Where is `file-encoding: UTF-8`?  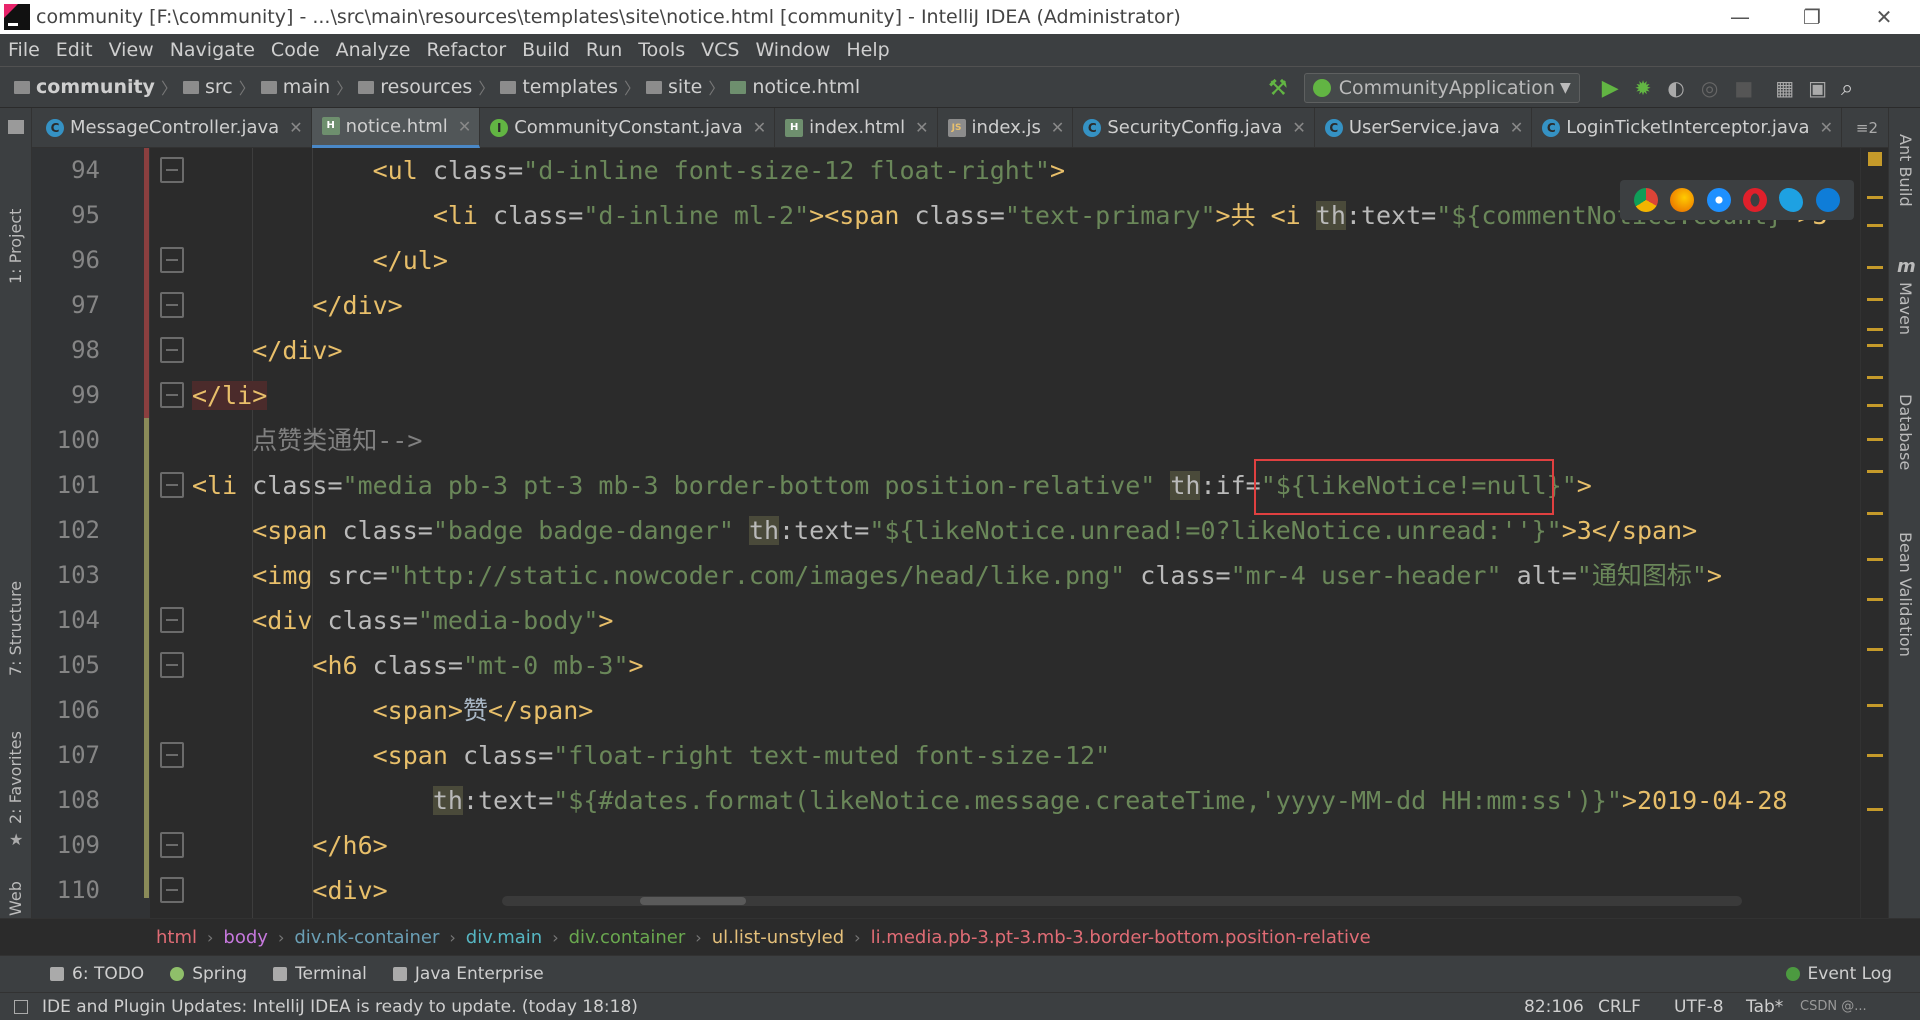
file-encoding: UTF-8 is located at coordinates (1699, 1007).